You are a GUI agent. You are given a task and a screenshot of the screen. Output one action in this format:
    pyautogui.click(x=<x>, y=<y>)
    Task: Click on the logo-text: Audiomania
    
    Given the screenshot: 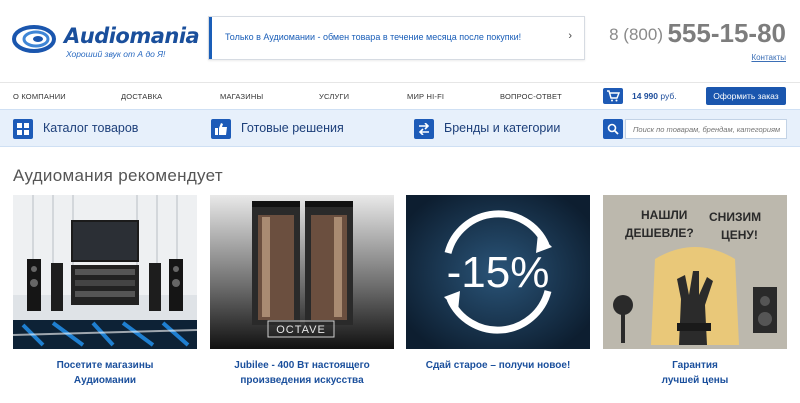 What is the action you would take?
    pyautogui.click(x=132, y=36)
    